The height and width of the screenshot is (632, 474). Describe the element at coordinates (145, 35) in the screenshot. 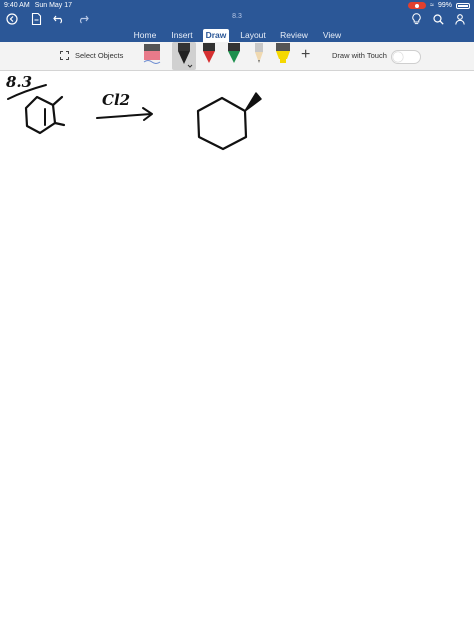

I see `tab-home: Home` at that location.